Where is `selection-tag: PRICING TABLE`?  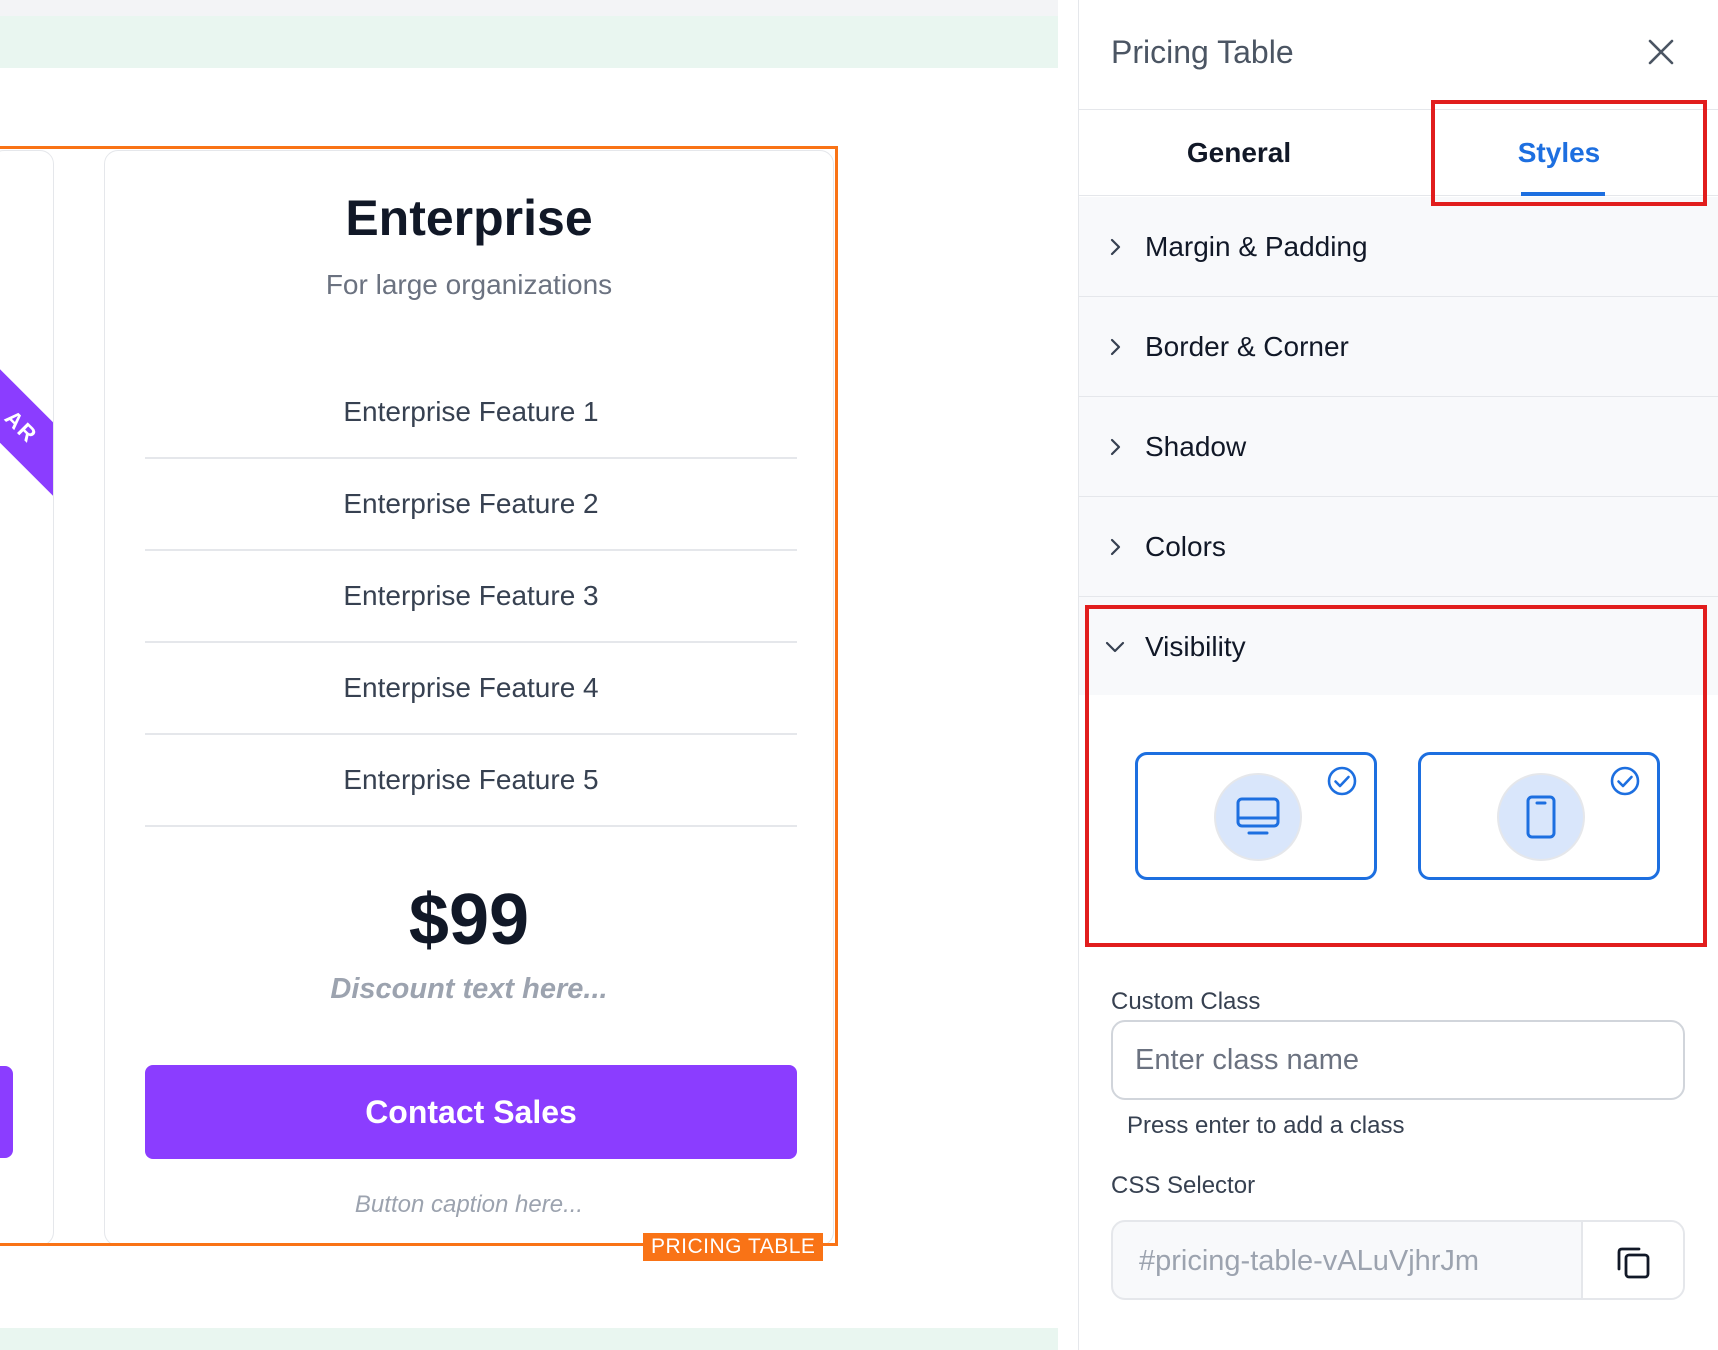
selection-tag: PRICING TABLE is located at coordinates (733, 1247).